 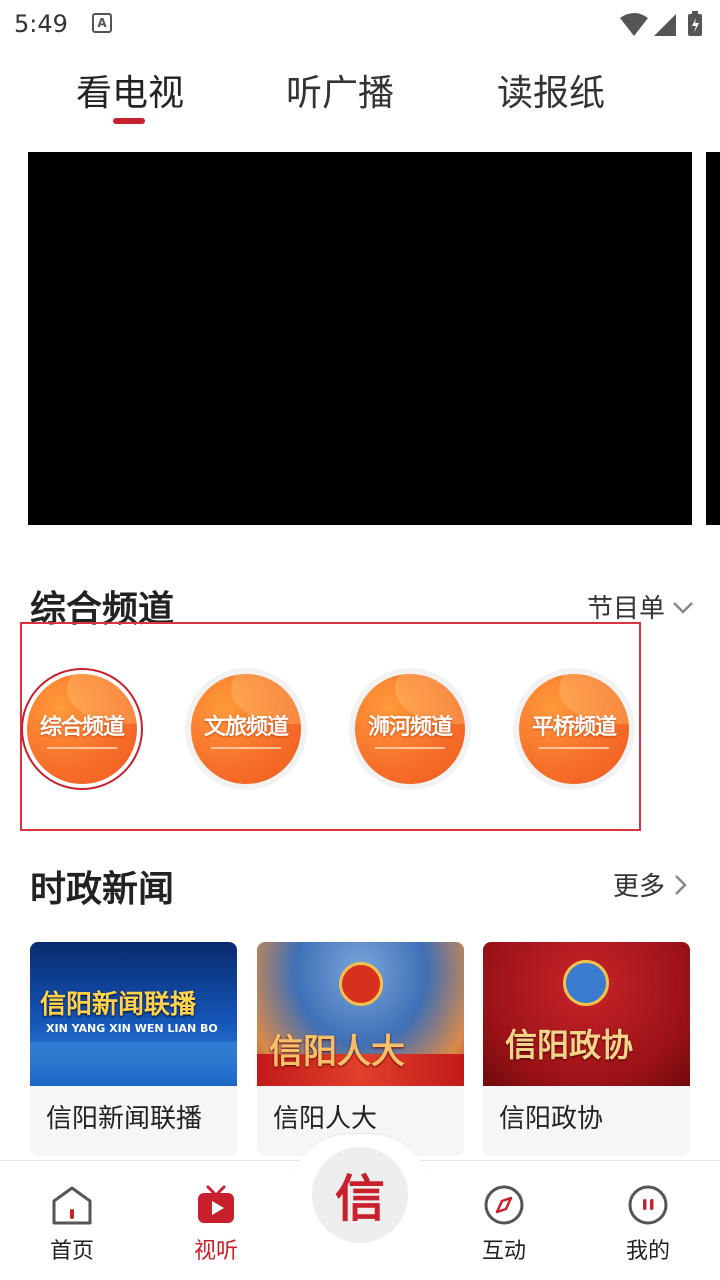 I want to click on channel-logo: 浉河频道, so click(x=410, y=729).